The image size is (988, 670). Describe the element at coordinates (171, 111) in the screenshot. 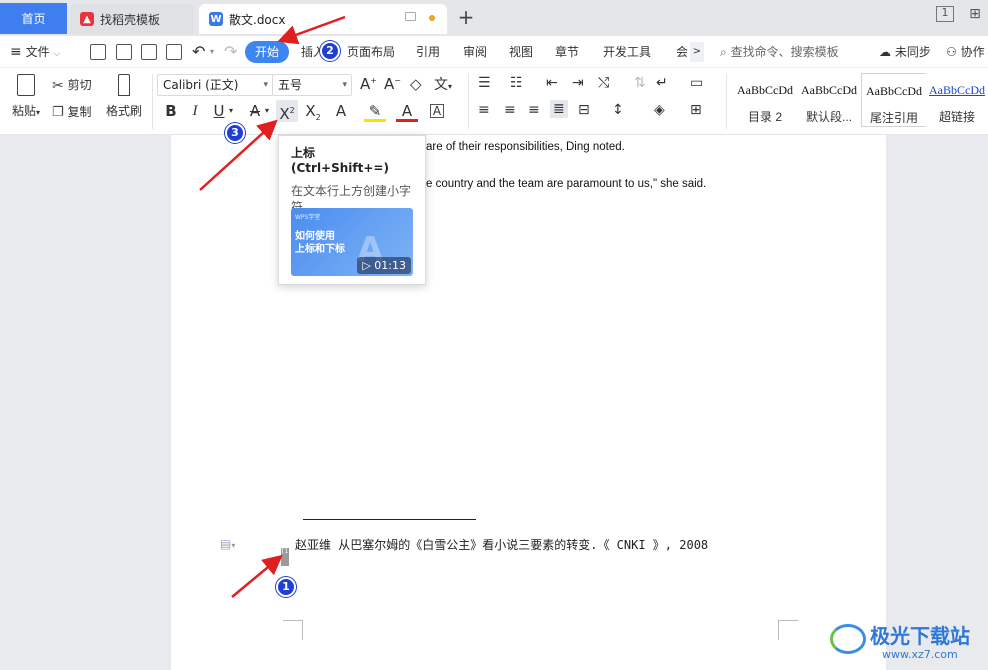

I see `bold-button: B` at that location.